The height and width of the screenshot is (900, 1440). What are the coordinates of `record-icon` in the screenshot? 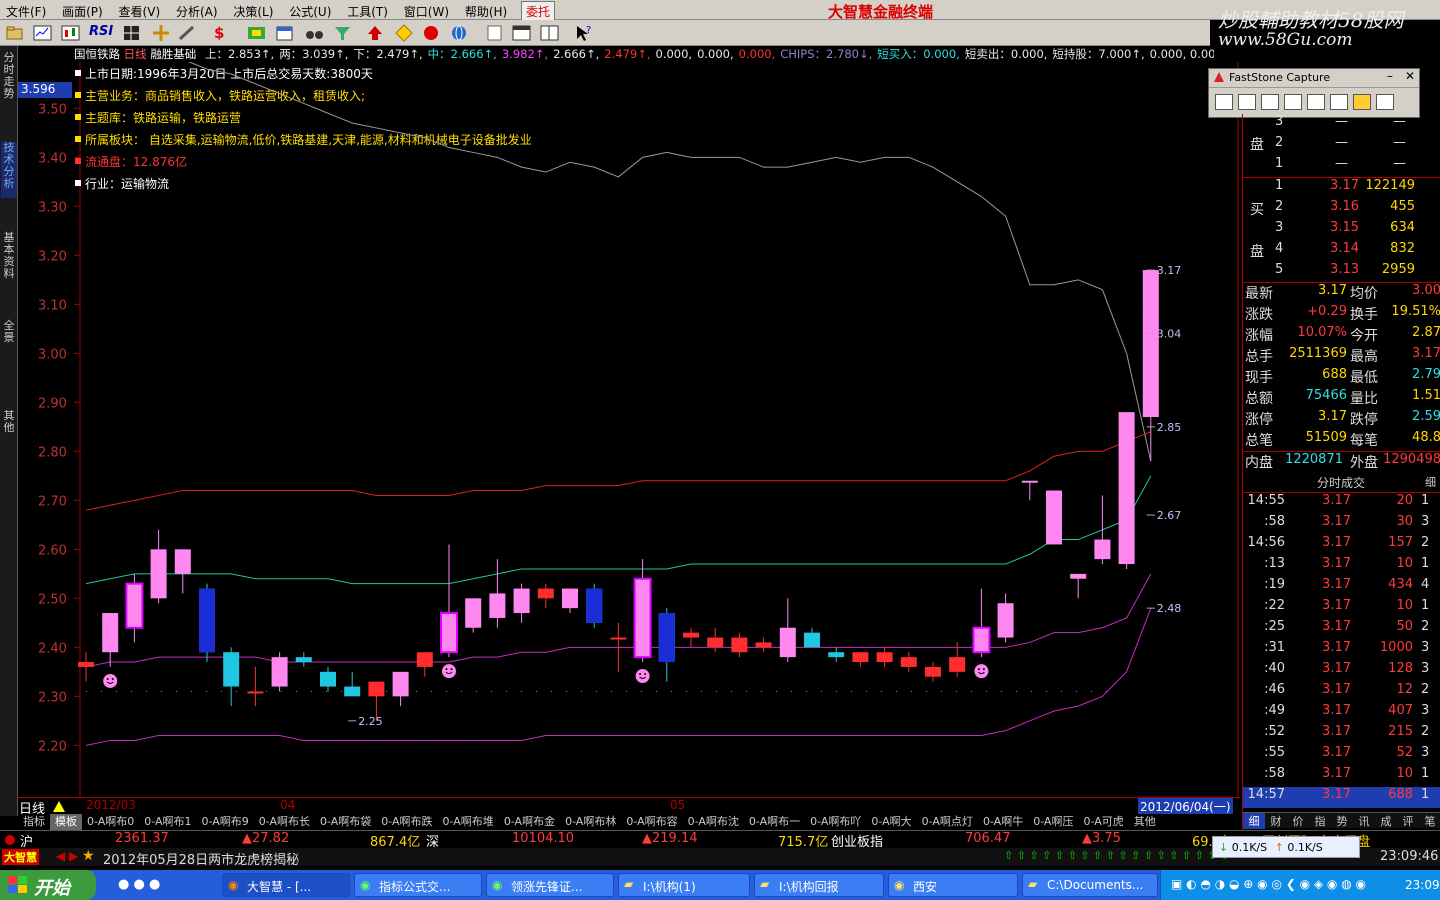 It's located at (431, 33).